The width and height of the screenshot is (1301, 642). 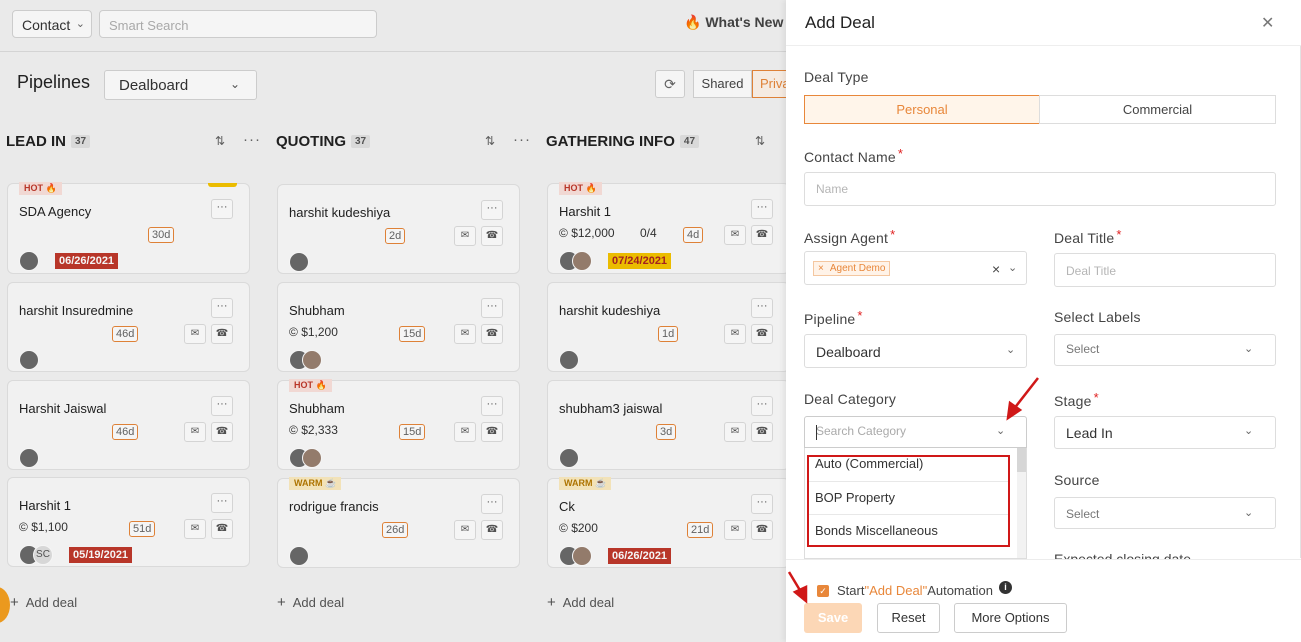 What do you see at coordinates (1165, 350) in the screenshot?
I see `labels-select: Select ⌄` at bounding box center [1165, 350].